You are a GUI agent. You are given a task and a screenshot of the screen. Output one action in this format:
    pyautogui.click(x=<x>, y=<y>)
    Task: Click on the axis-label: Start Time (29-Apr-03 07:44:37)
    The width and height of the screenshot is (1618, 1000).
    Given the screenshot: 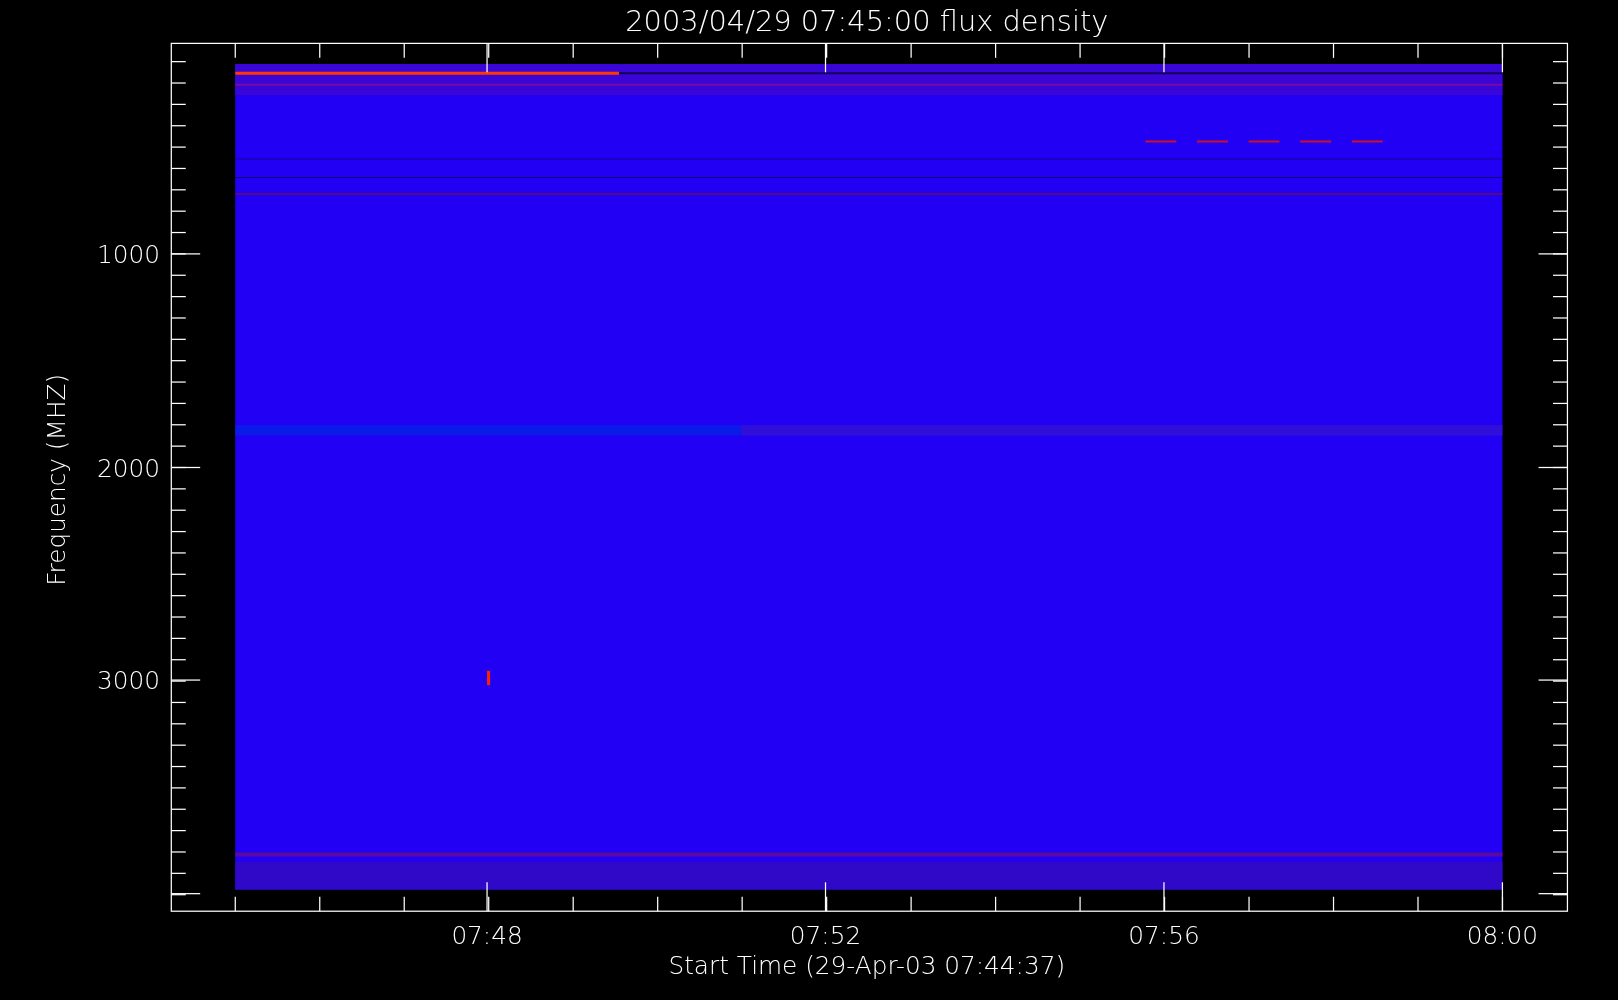 What is the action you would take?
    pyautogui.click(x=867, y=966)
    